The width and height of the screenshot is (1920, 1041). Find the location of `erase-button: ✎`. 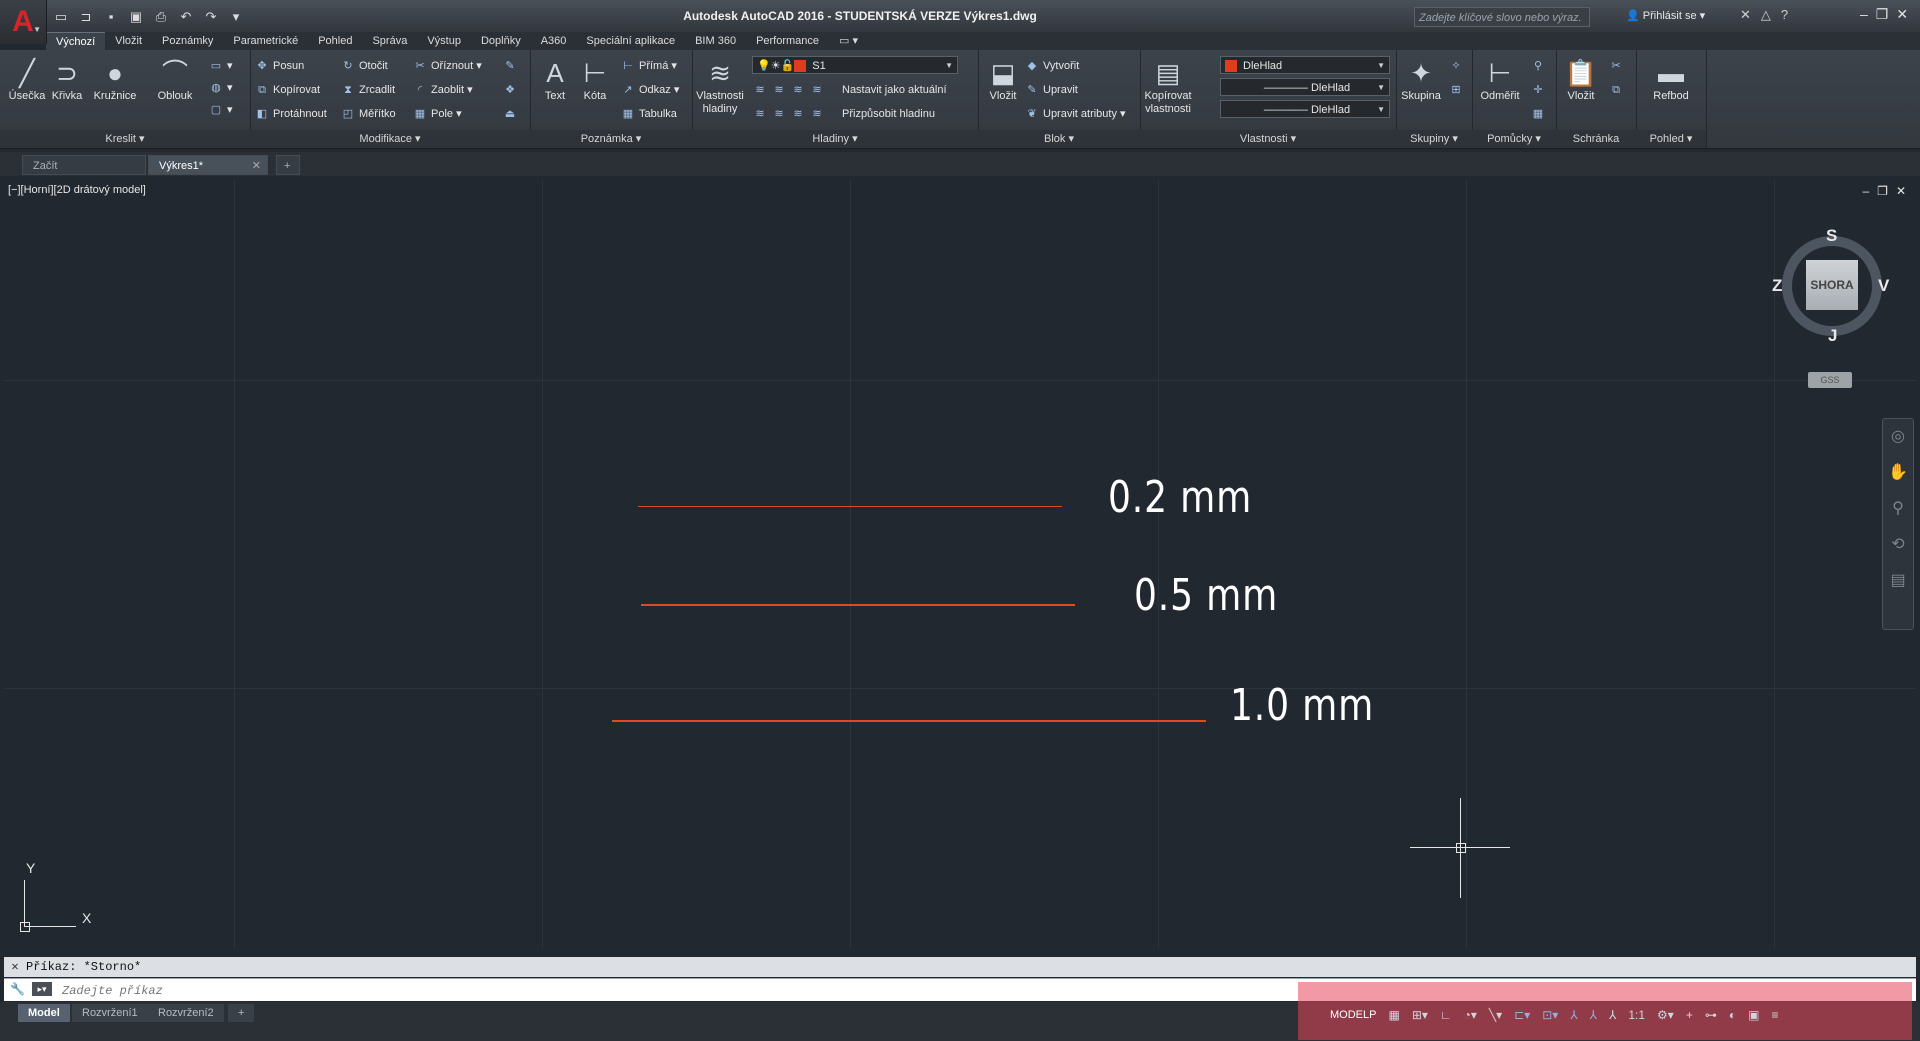

erase-button: ✎ is located at coordinates (511, 66).